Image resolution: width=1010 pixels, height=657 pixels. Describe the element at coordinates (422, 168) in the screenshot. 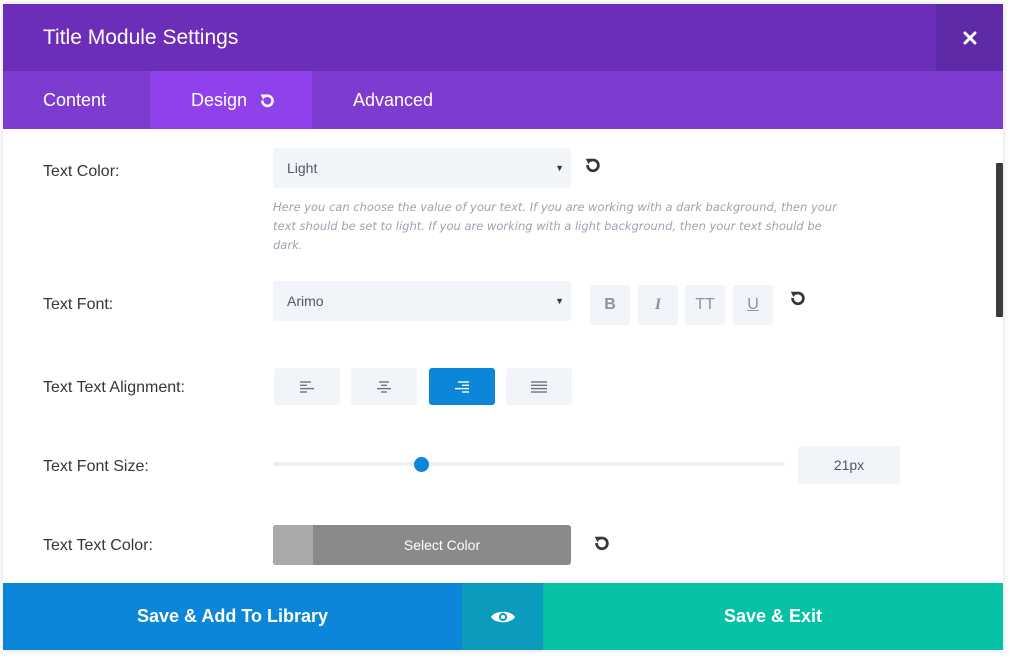

I see `text-color-select: Light ▼` at that location.